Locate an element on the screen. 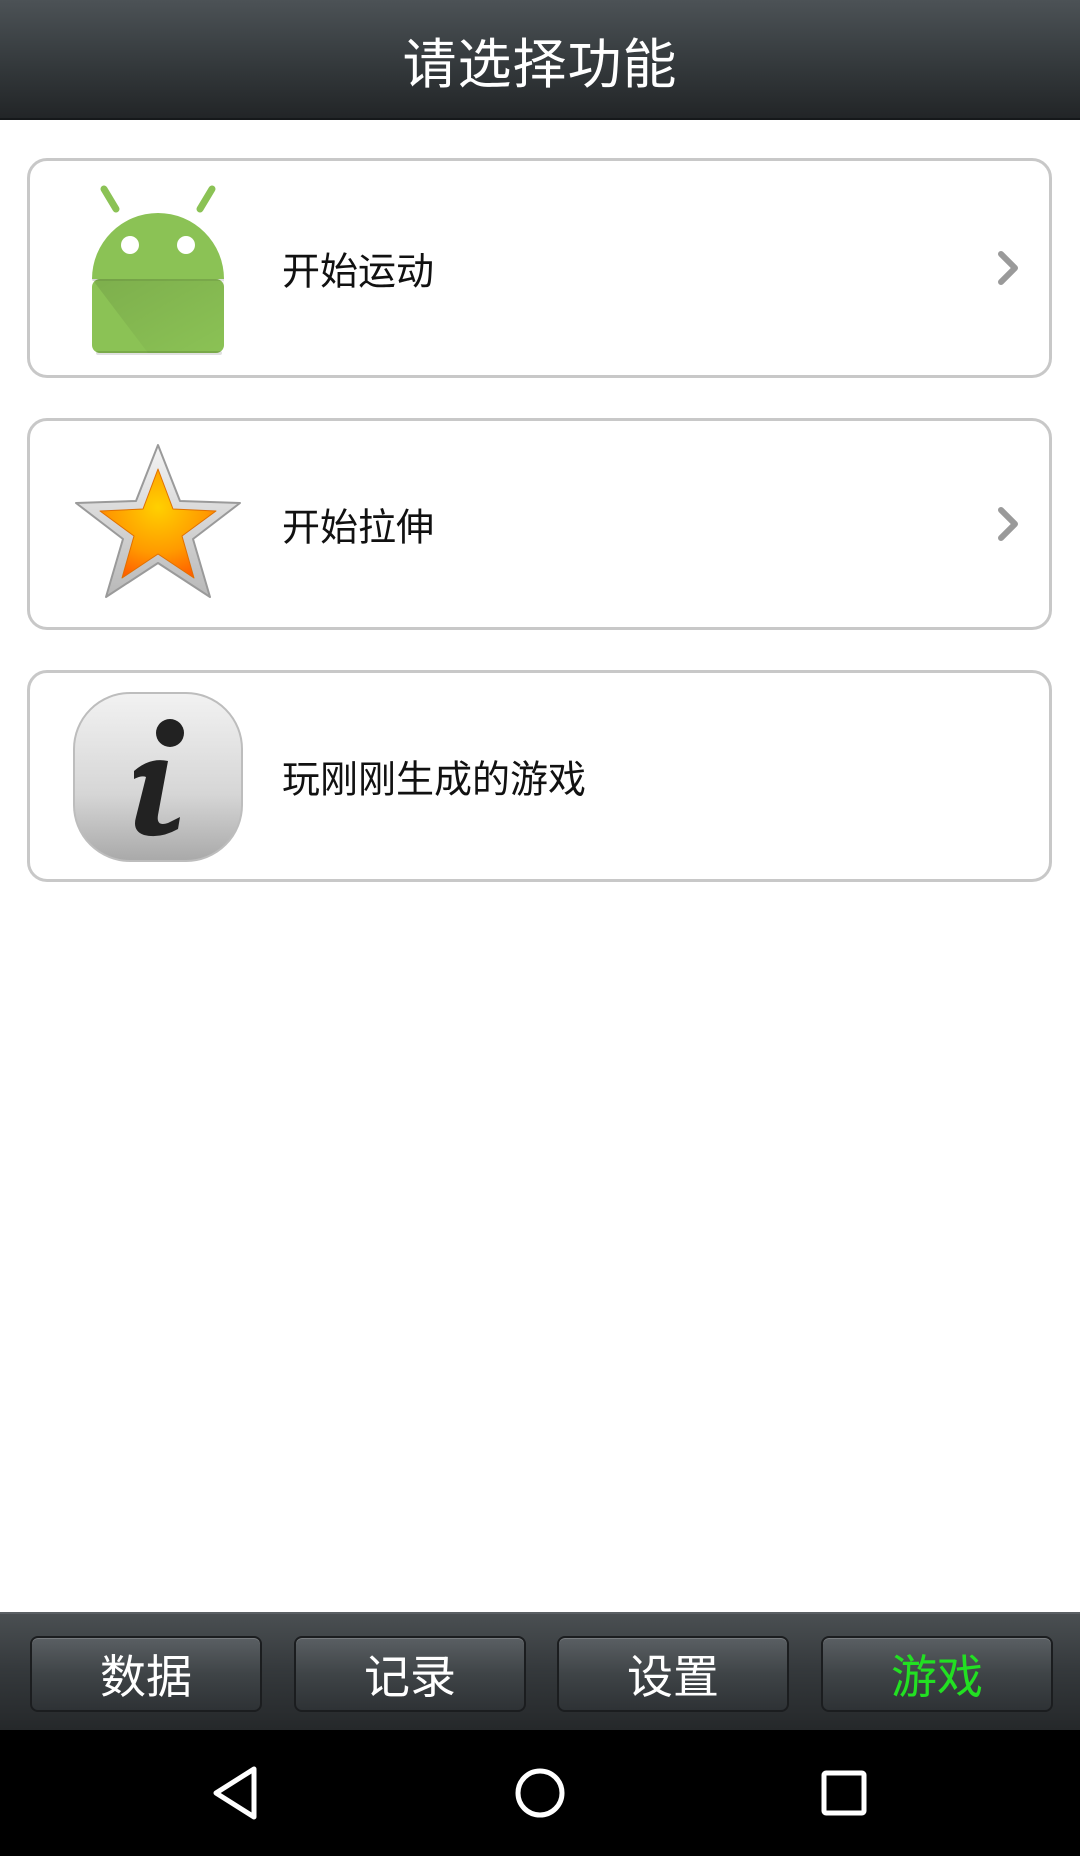 The width and height of the screenshot is (1080, 1856). back-icon is located at coordinates (236, 1793).